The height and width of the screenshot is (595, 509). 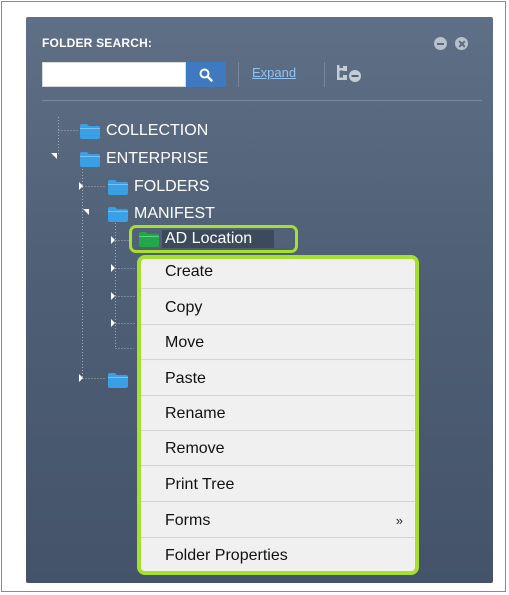 What do you see at coordinates (189, 271) in the screenshot?
I see `menu-item-label: Create` at bounding box center [189, 271].